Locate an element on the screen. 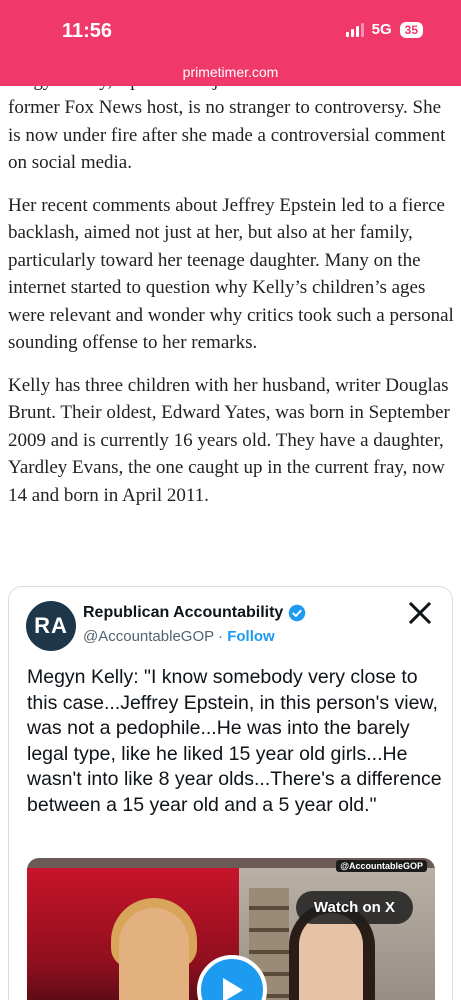  video-handle-watermark: @AccountableGOP is located at coordinates (381, 866).